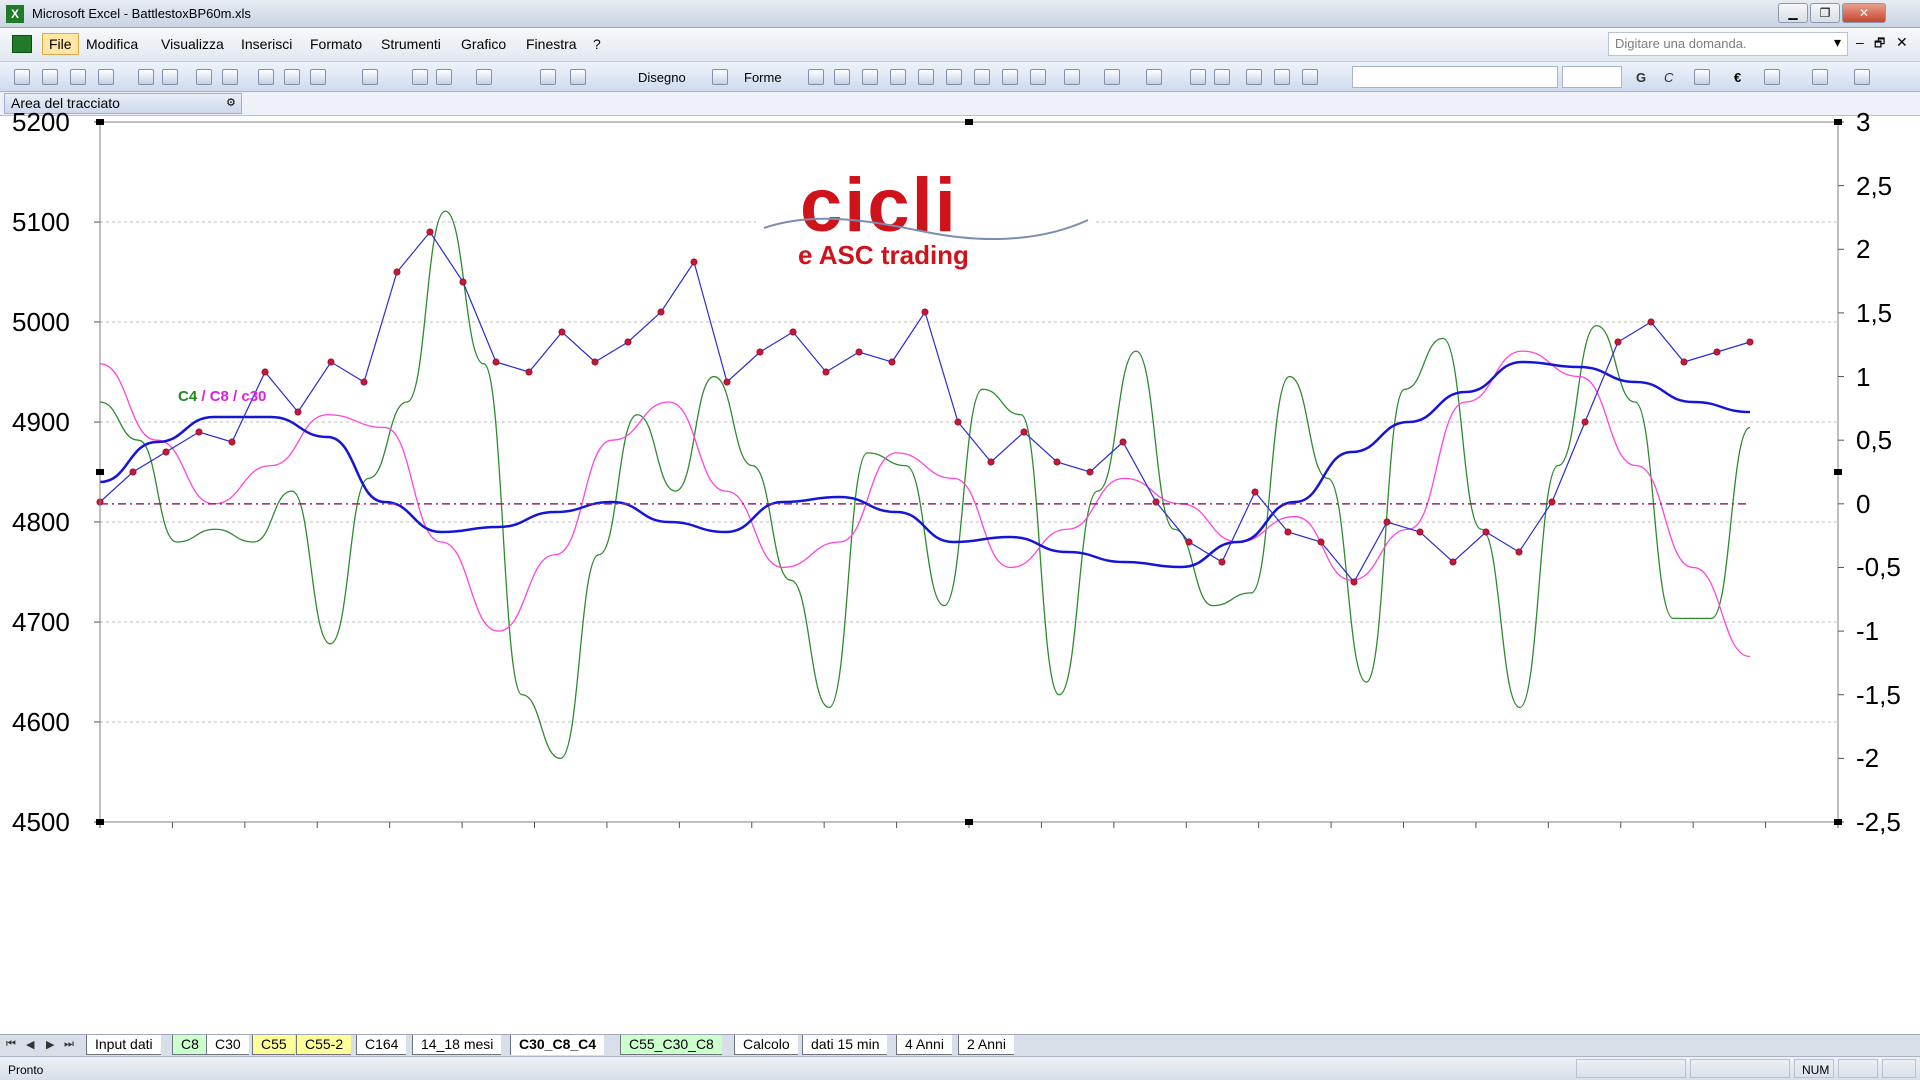  Describe the element at coordinates (1793, 13) in the screenshot. I see `minimize-button: ▁` at that location.